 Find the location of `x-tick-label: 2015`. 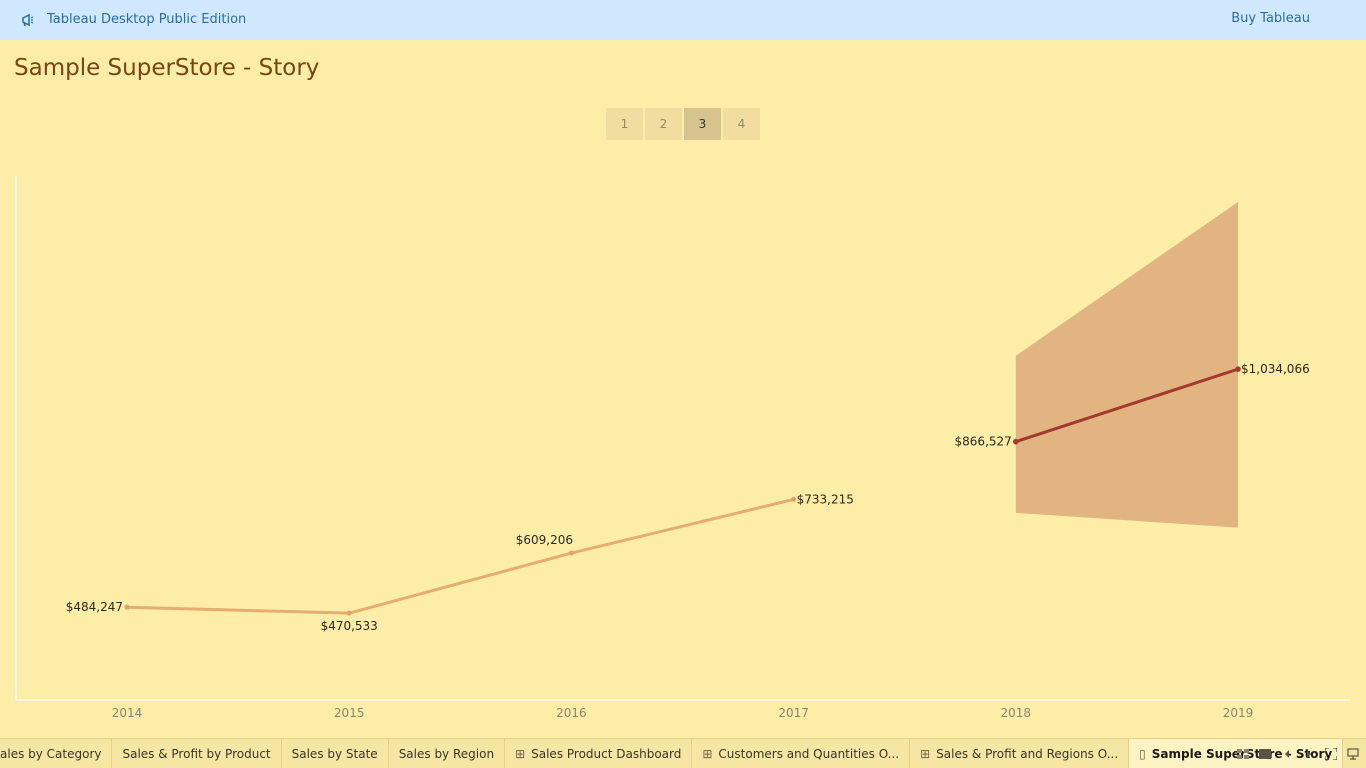

x-tick-label: 2015 is located at coordinates (349, 713).